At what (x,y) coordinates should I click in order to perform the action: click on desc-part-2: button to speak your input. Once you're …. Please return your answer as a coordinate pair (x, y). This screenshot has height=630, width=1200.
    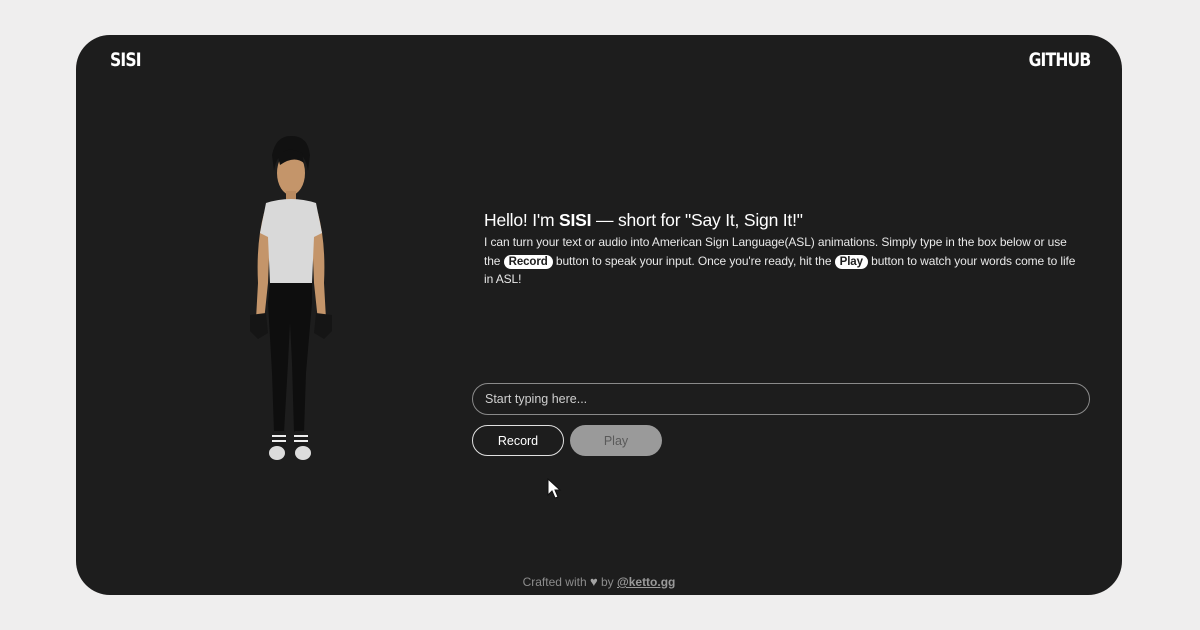
    Looking at the image, I should click on (693, 260).